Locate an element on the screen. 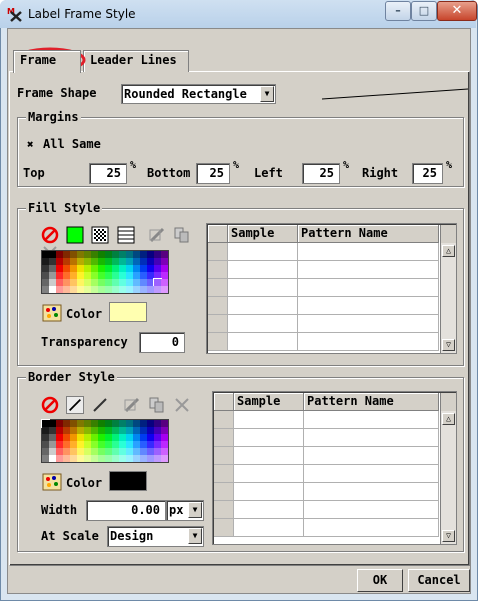 Image resolution: width=478 pixels, height=601 pixels. all-same-checkbox: ✖ is located at coordinates (30, 144).